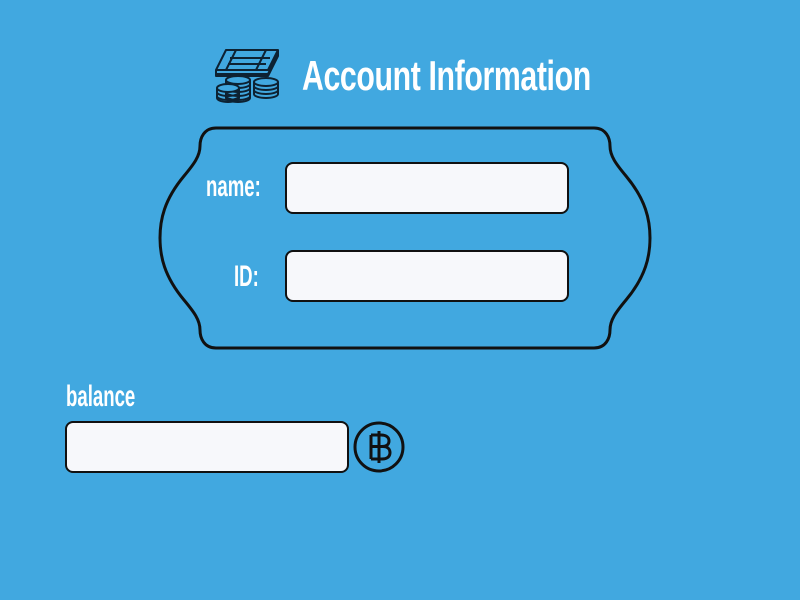 The image size is (800, 600). I want to click on id-label: ID:, so click(246, 276).